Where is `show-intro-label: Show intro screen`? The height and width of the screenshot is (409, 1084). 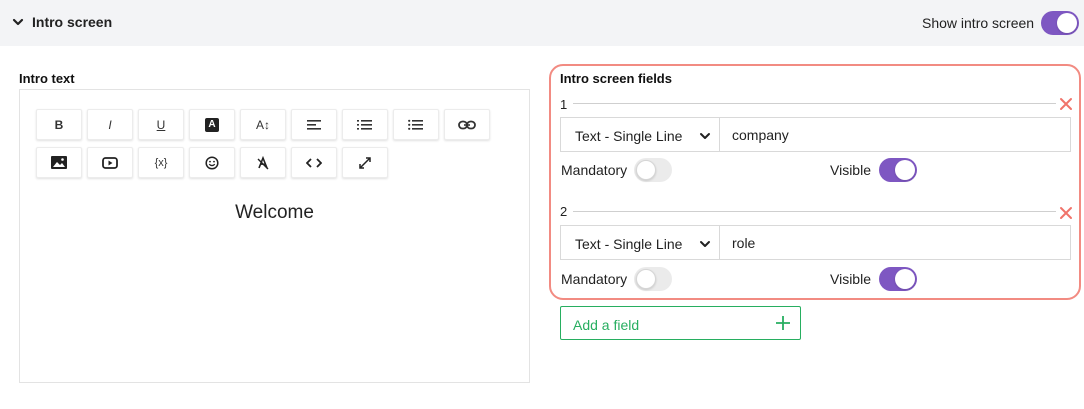 show-intro-label: Show intro screen is located at coordinates (978, 23).